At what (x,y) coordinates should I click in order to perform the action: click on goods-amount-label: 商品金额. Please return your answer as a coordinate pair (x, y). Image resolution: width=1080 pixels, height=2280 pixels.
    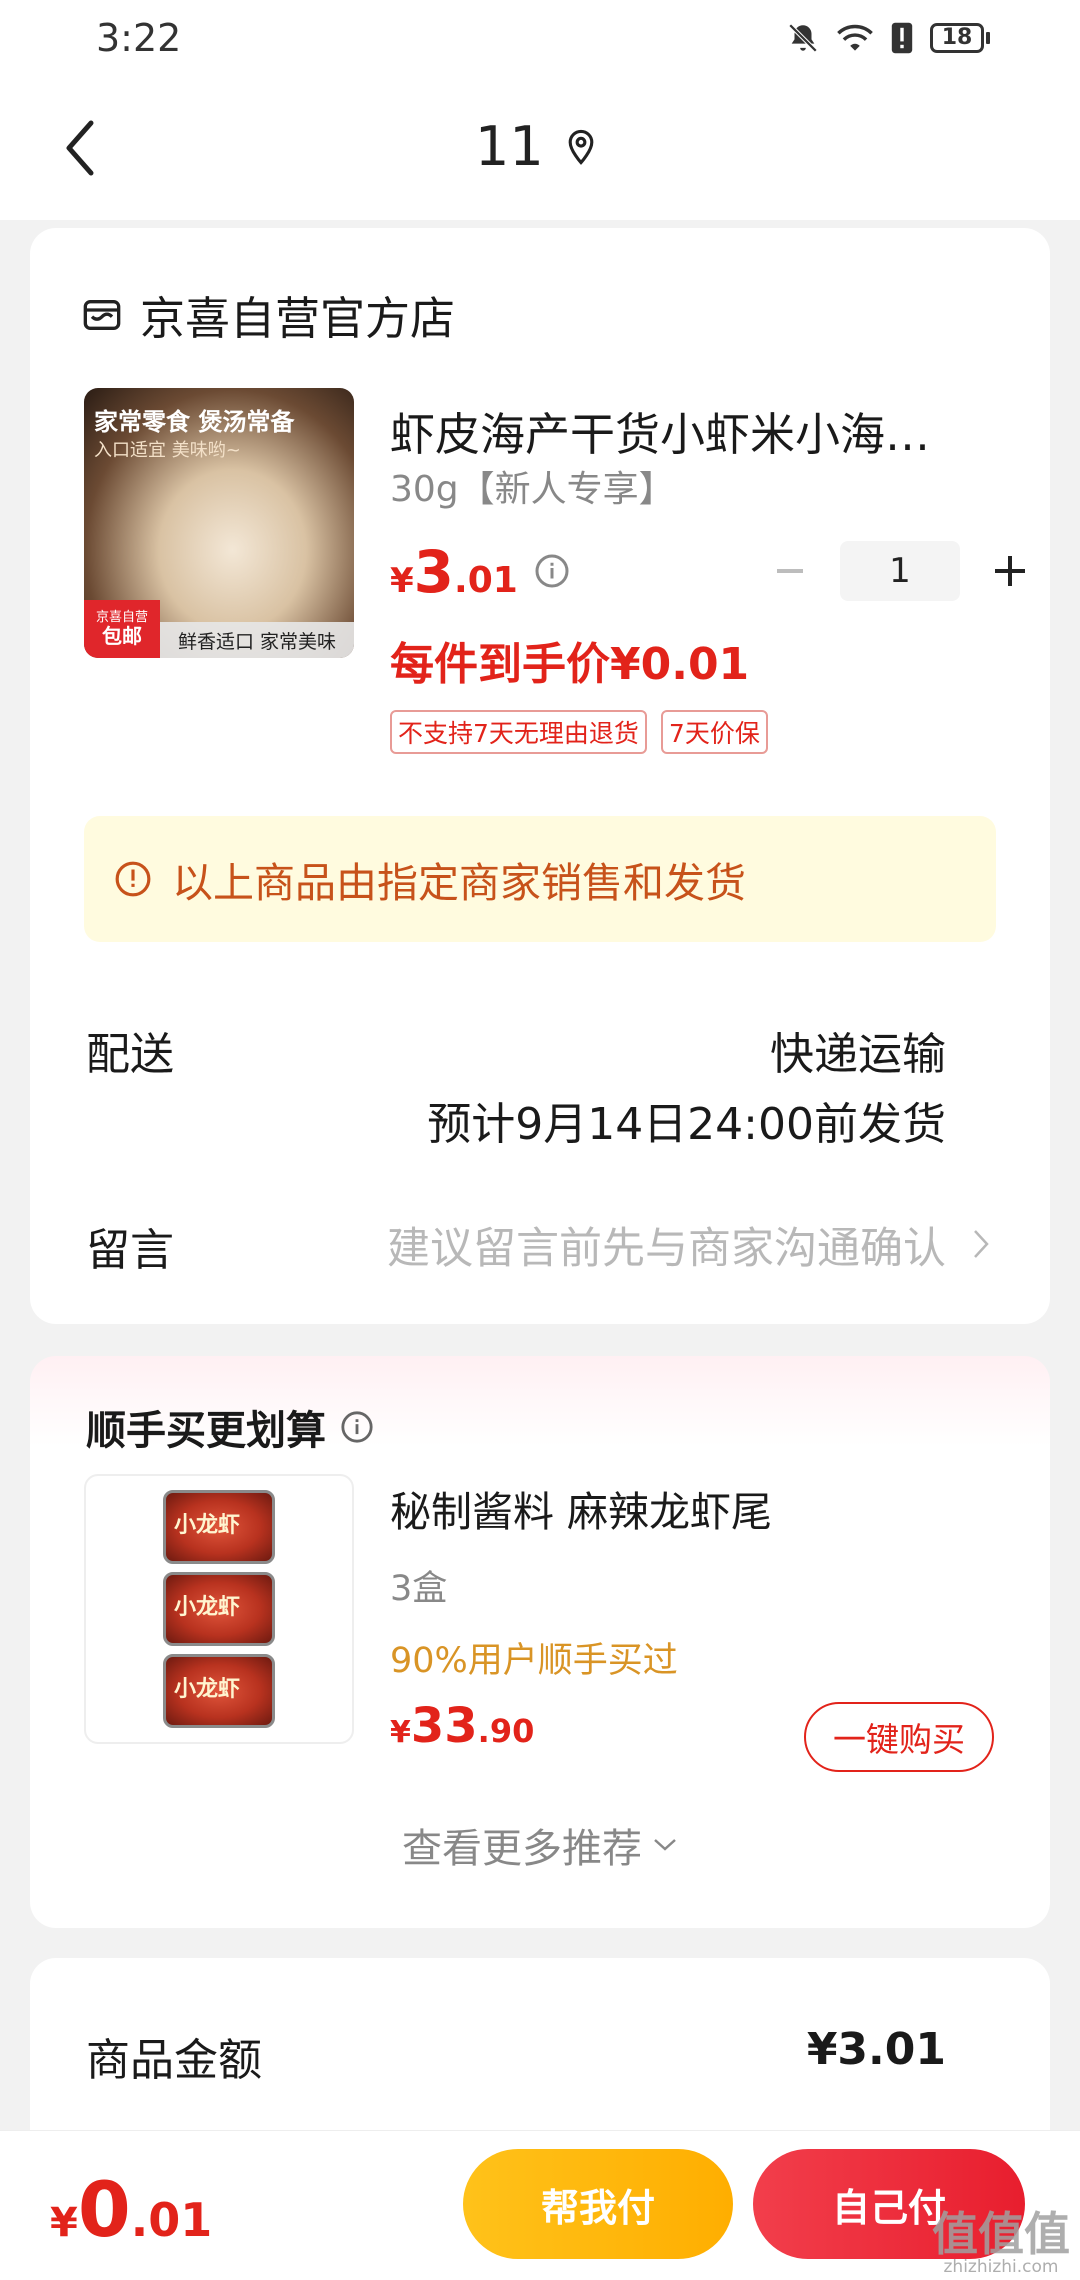
    Looking at the image, I should click on (174, 2060).